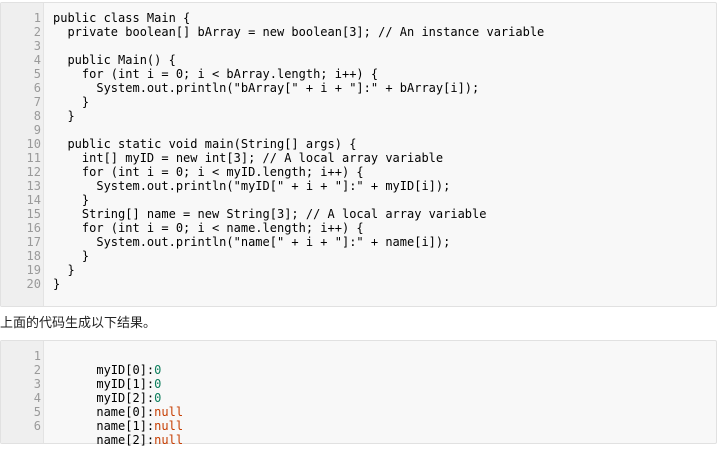 The height and width of the screenshot is (461, 717). Describe the element at coordinates (33, 270) in the screenshot. I see `line-number: 19` at that location.